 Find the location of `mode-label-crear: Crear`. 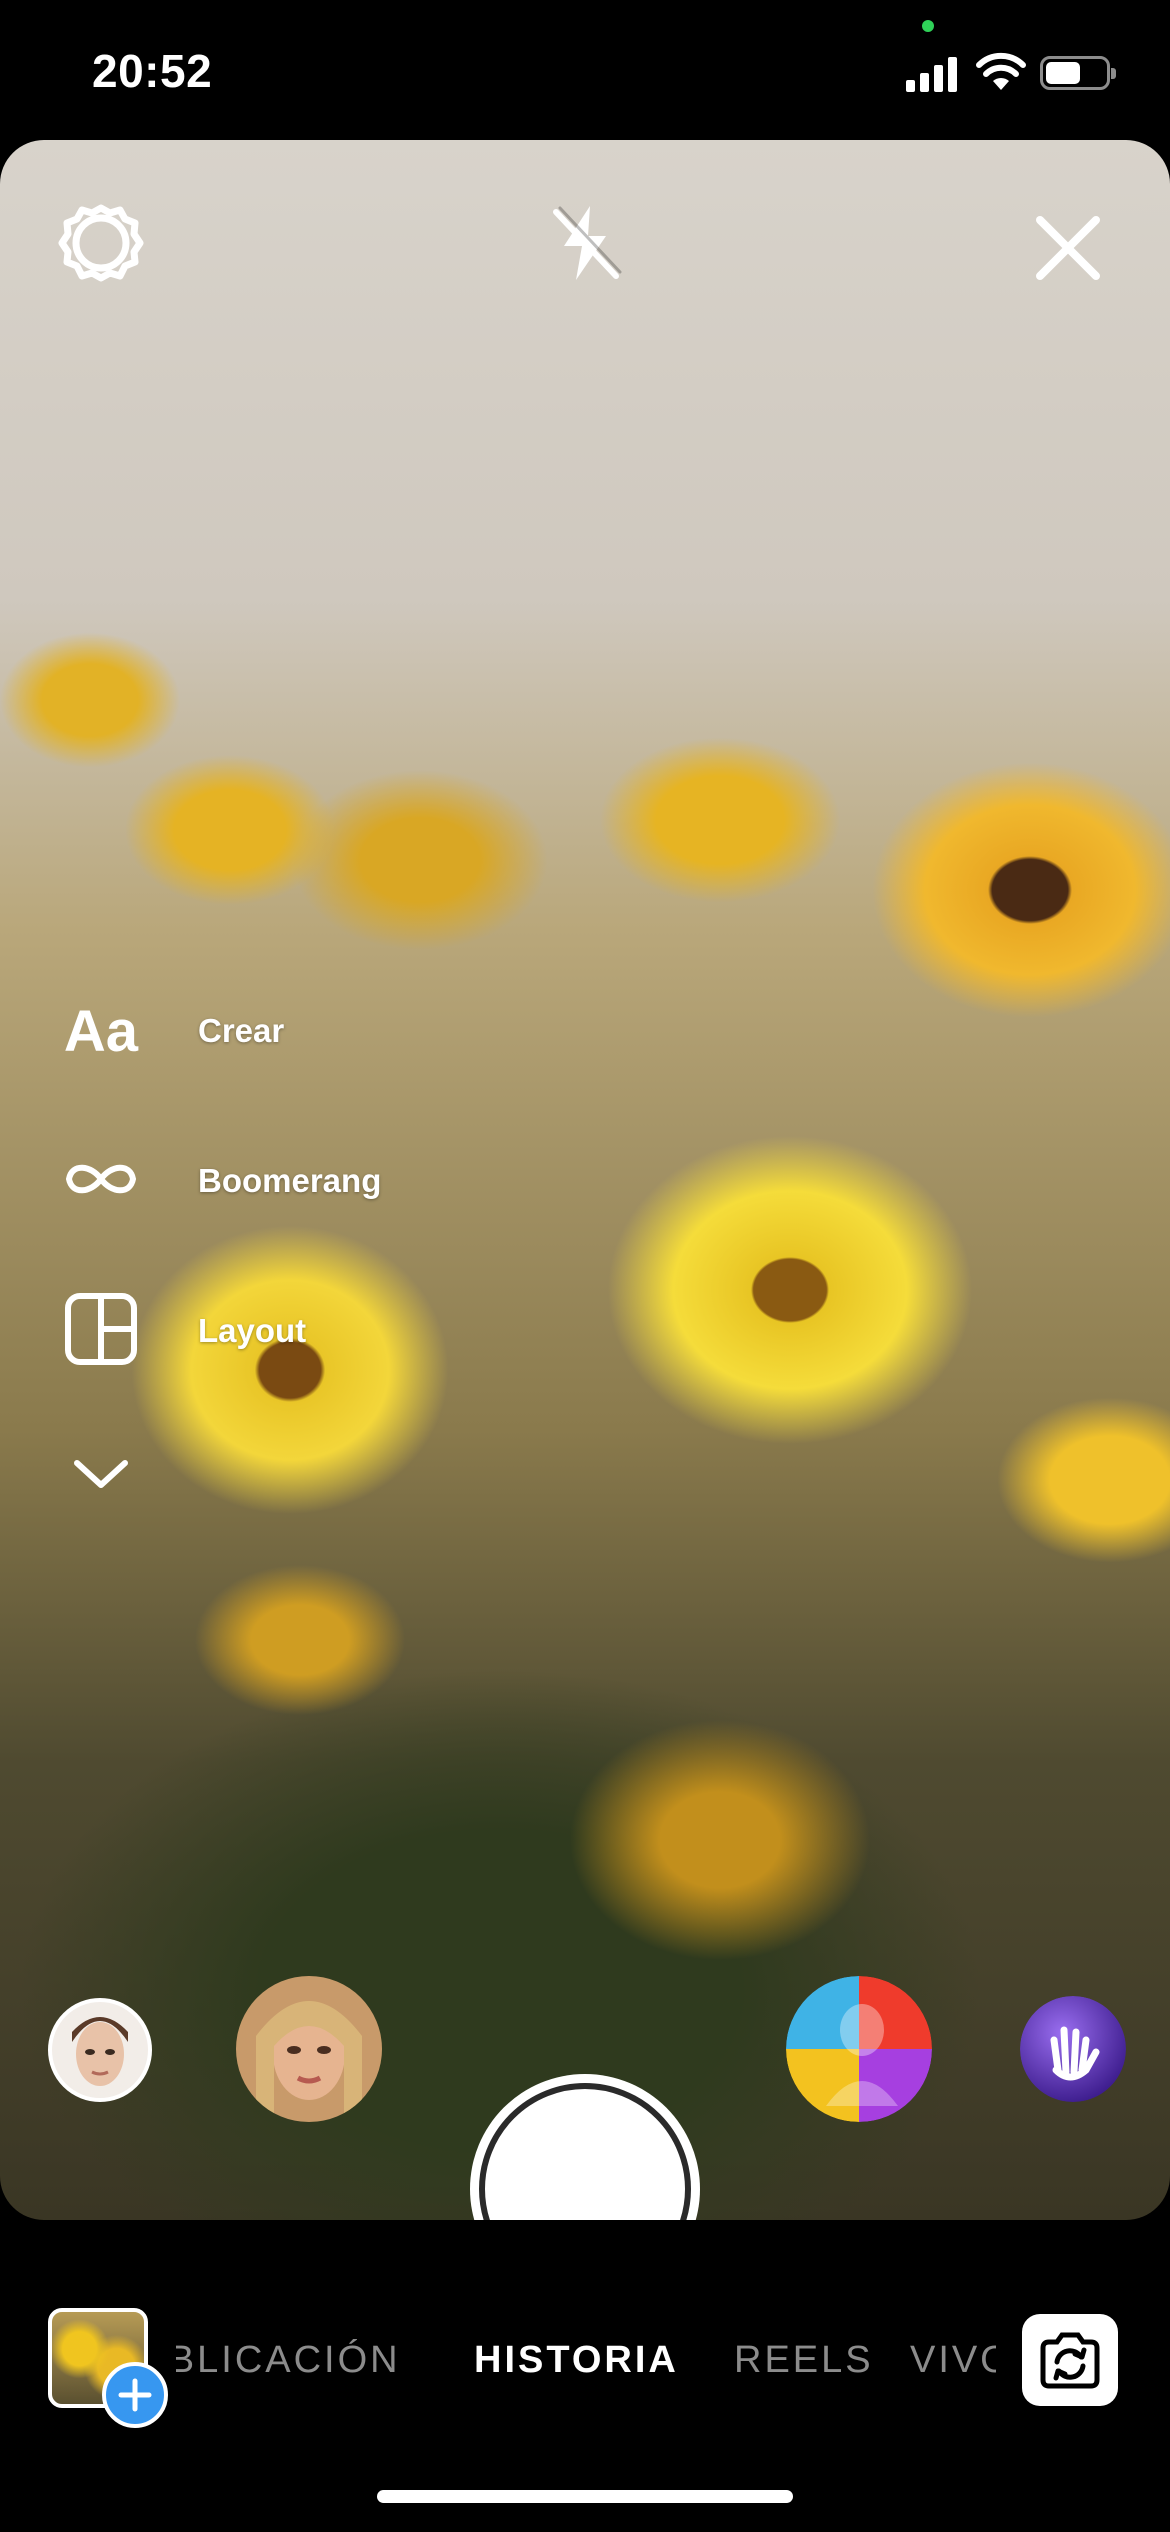

mode-label-crear: Crear is located at coordinates (241, 1031).